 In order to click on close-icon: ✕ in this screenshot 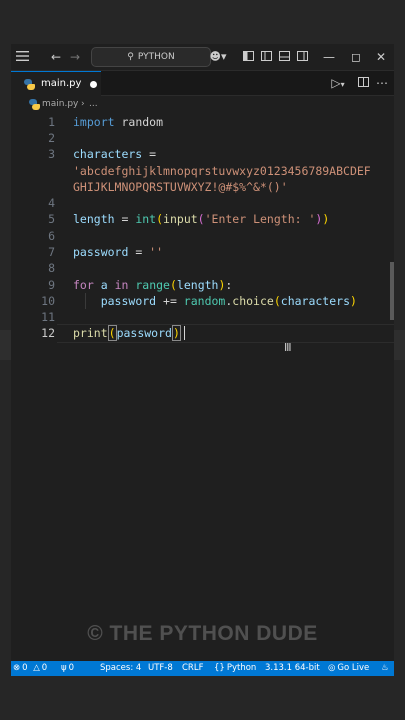, I will do `click(381, 57)`.